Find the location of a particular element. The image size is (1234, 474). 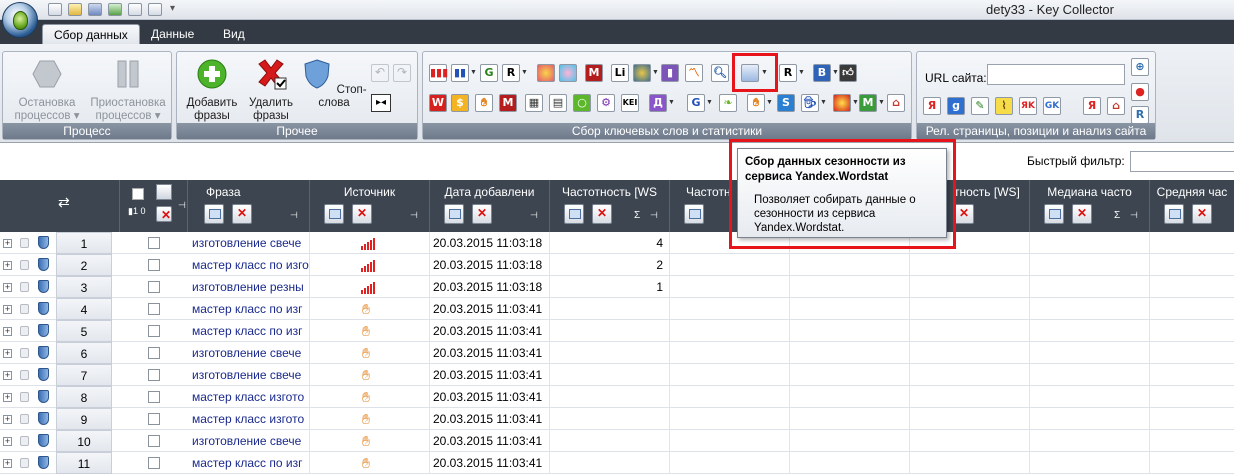

calculator-icon: ▤ is located at coordinates (558, 103).